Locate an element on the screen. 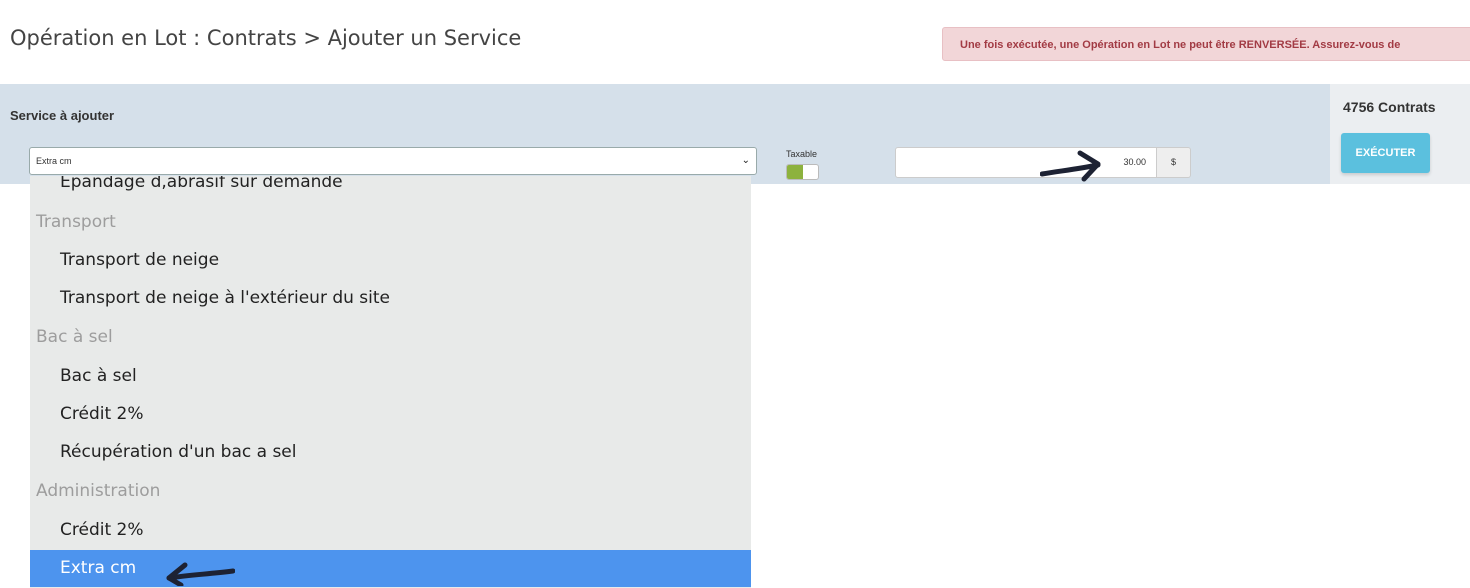 Image resolution: width=1470 pixels, height=588 pixels. taxable-toggle is located at coordinates (802, 172).